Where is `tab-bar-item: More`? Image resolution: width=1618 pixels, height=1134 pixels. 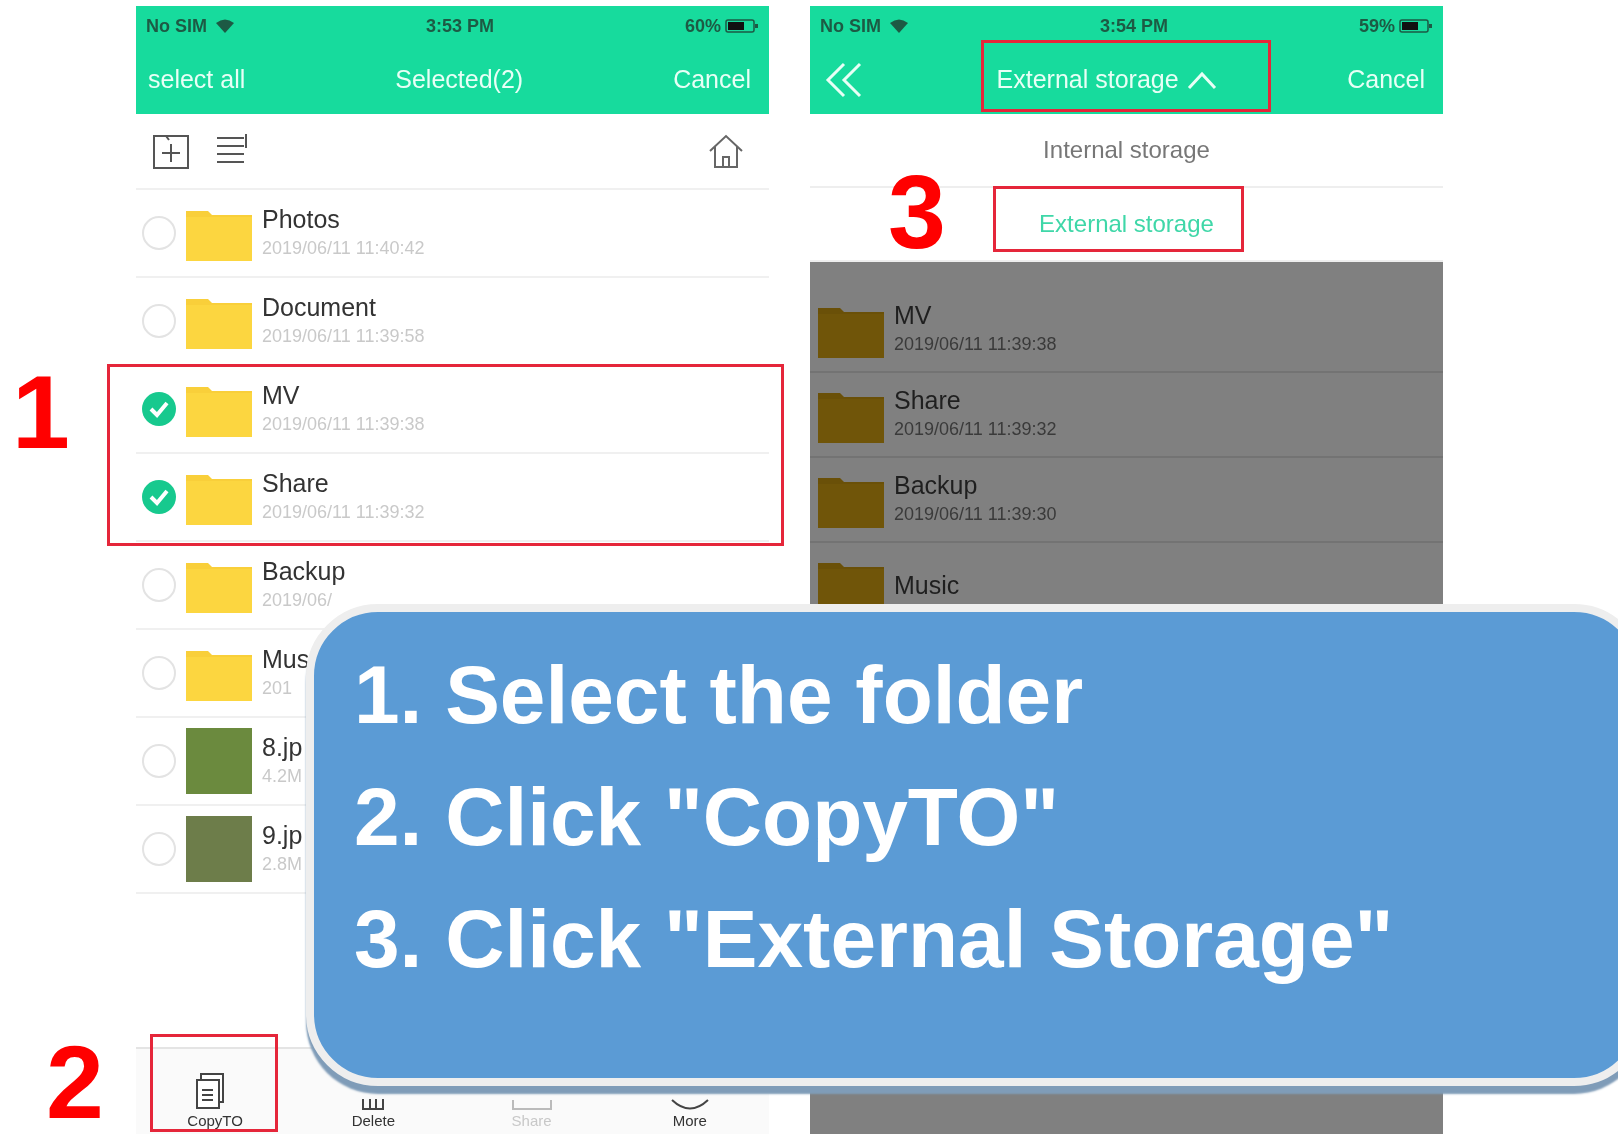 tab-bar-item: More is located at coordinates (689, 1111).